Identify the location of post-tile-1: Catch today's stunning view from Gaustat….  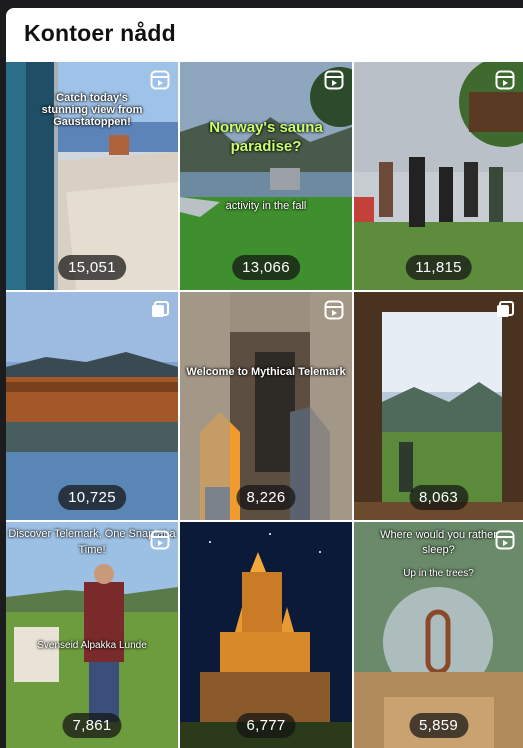
(92, 176).